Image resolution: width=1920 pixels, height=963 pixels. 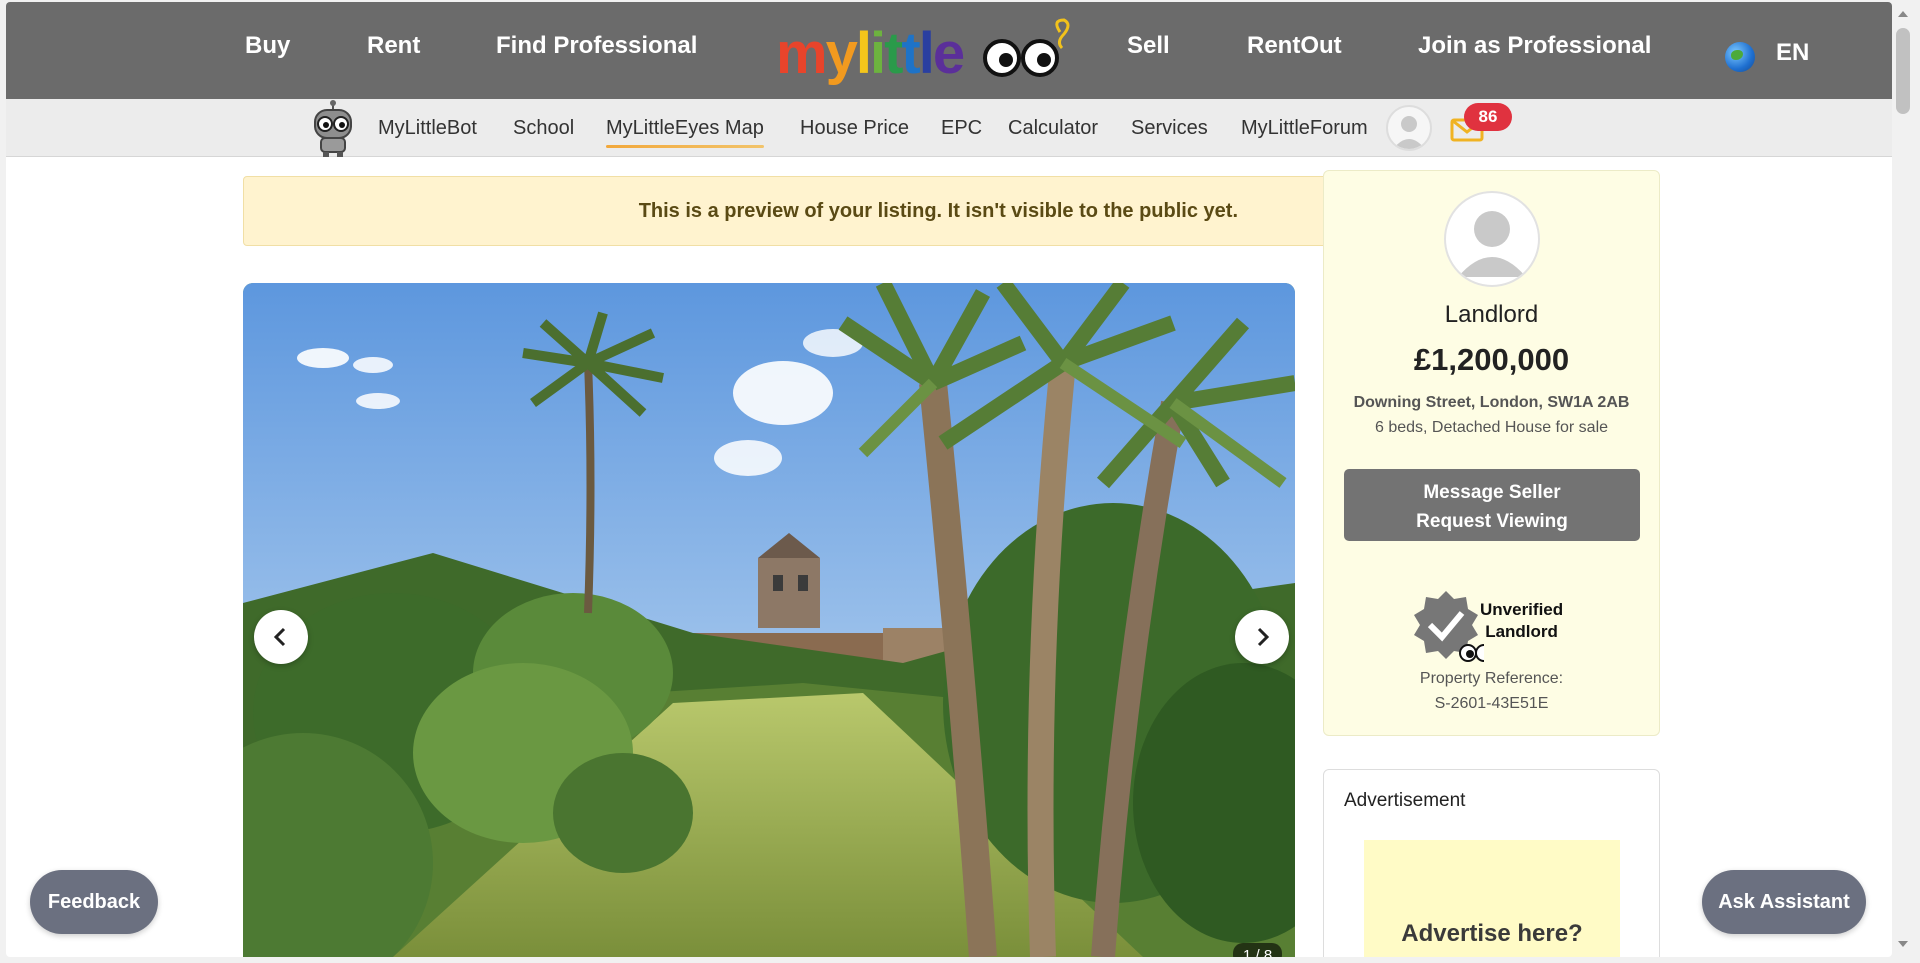 What do you see at coordinates (1903, 71) in the screenshot?
I see `scrollbar-thumb` at bounding box center [1903, 71].